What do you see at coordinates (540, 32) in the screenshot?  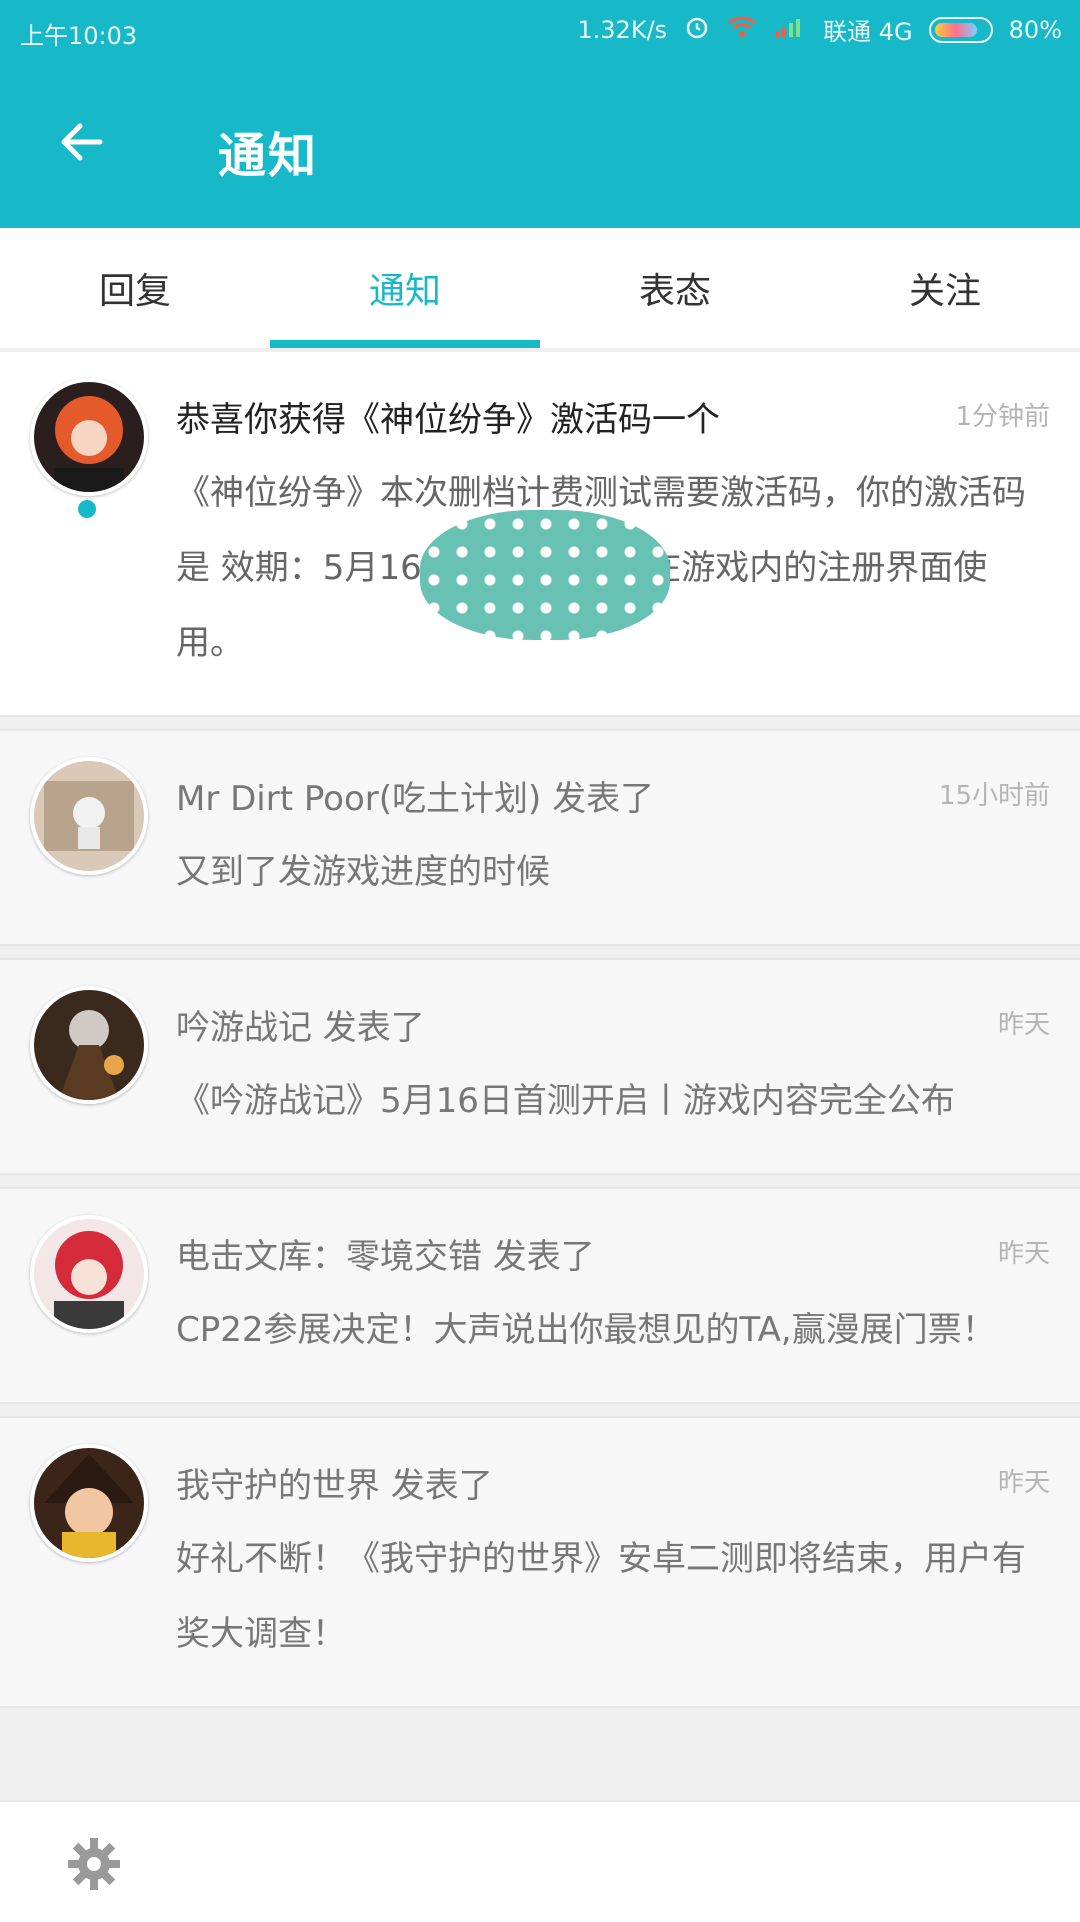 I see `status-bar: 上午10:03 1.32K/s 联通 4G 80%` at bounding box center [540, 32].